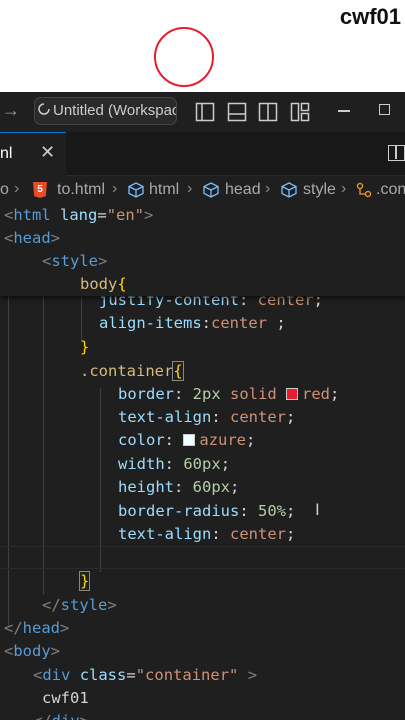 The width and height of the screenshot is (405, 720). Describe the element at coordinates (344, 111) in the screenshot. I see `minimize-icon` at that location.